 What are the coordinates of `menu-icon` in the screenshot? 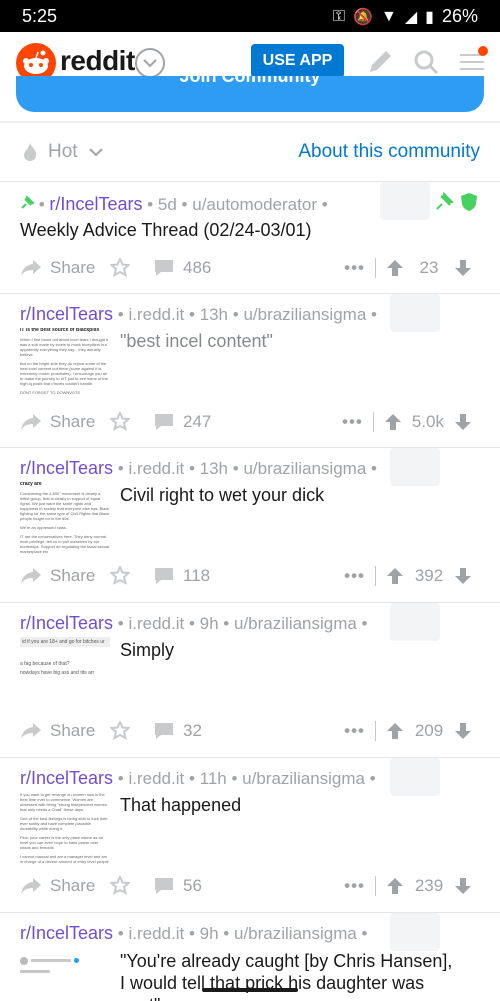 It's located at (472, 62).